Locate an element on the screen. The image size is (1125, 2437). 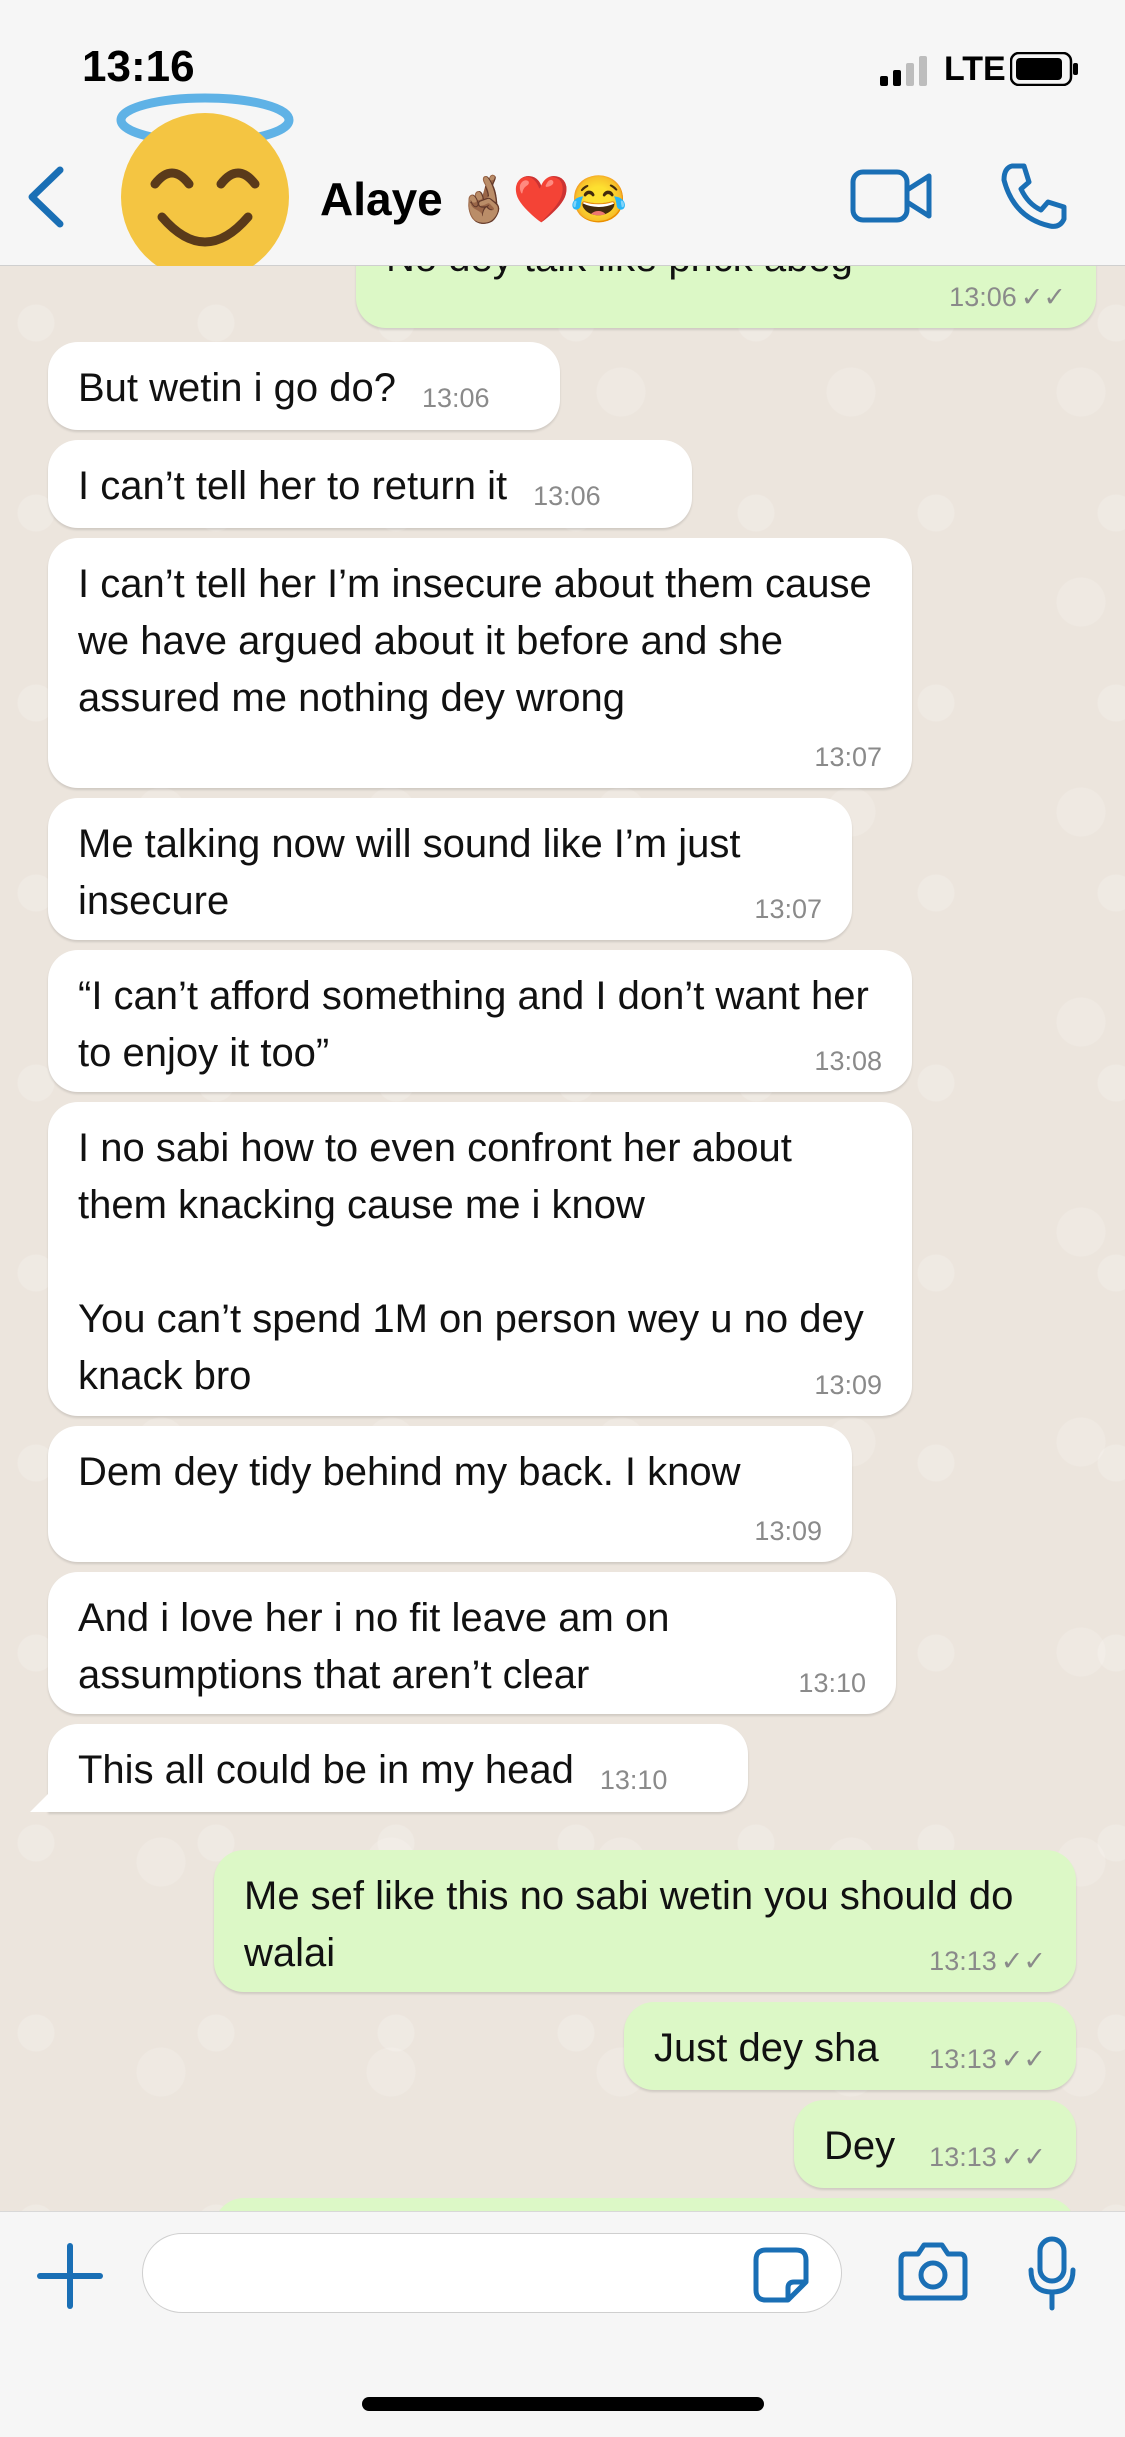
sticker-icon is located at coordinates (781, 2275).